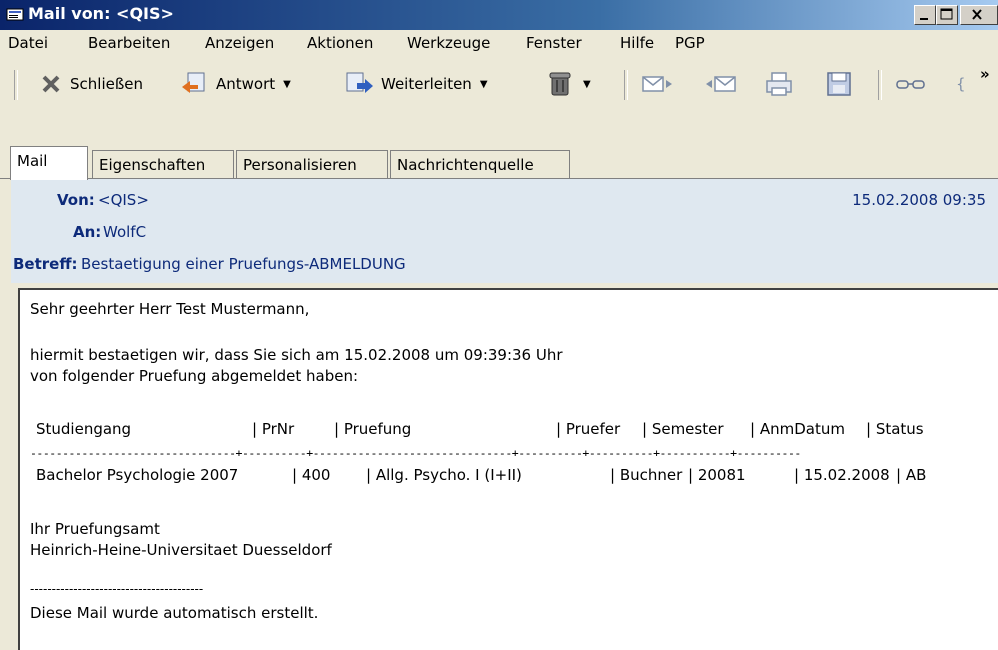  What do you see at coordinates (499, 86) in the screenshot?
I see `toolbar: Schließen Antwort ▼ Weiterleiten ▼ ▼ {»` at bounding box center [499, 86].